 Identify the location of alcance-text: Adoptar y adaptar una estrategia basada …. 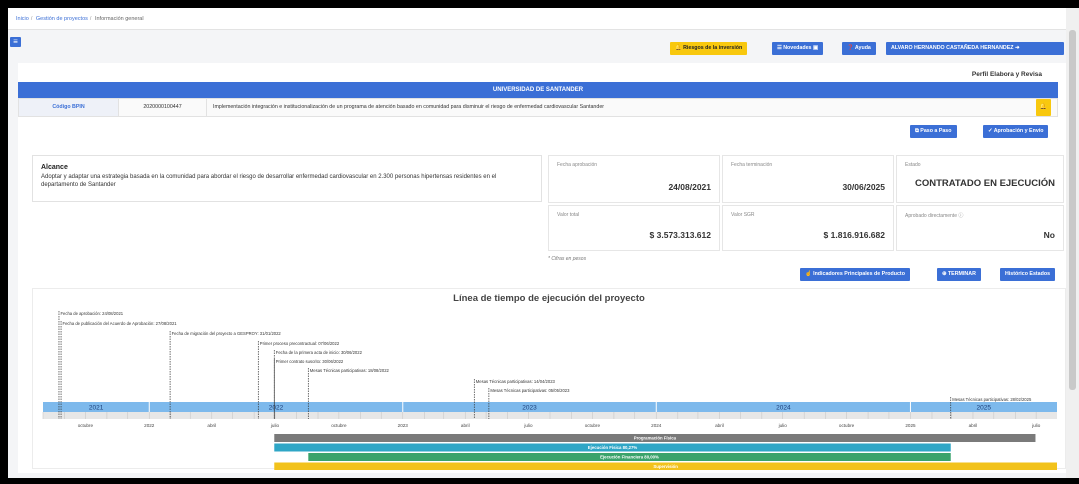
(269, 181).